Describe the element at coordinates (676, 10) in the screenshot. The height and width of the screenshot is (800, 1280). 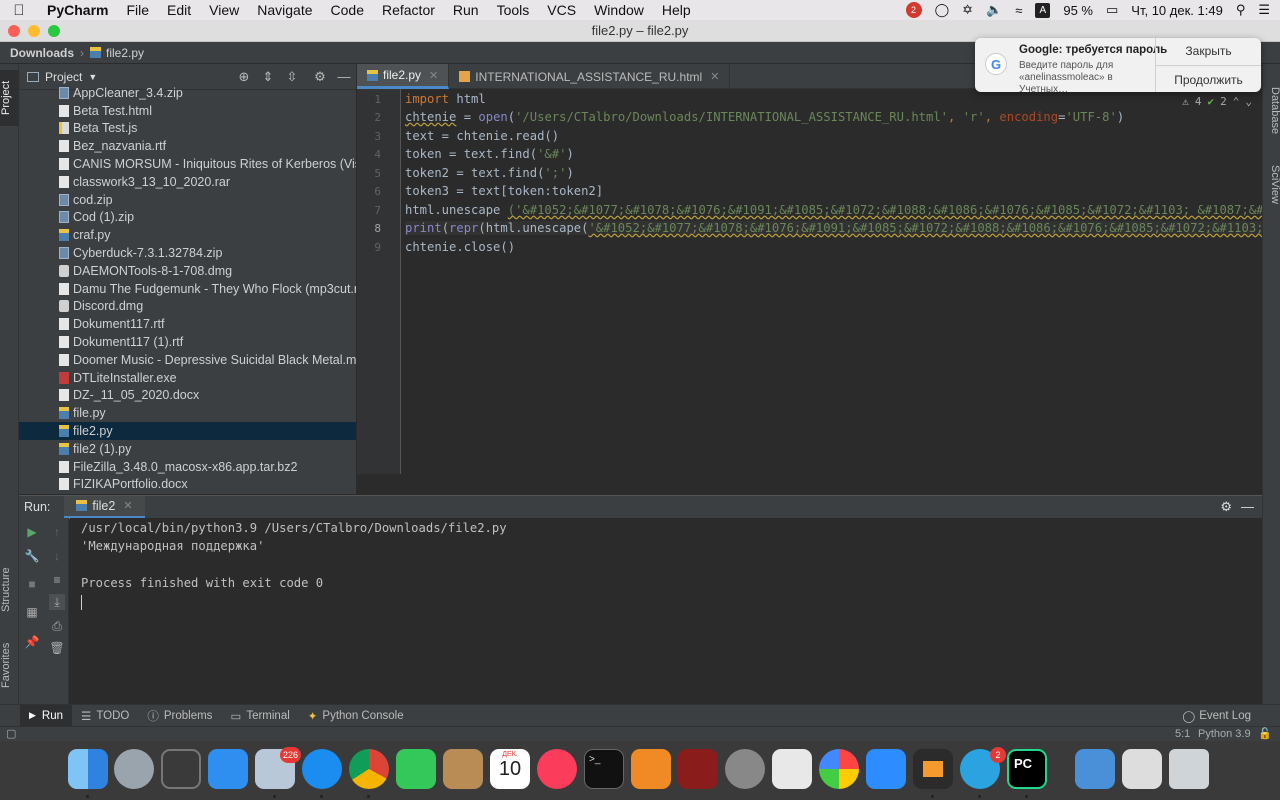
I see `menu-help: Help` at that location.